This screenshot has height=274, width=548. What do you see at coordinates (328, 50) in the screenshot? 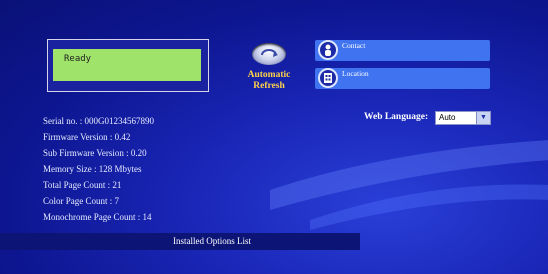
I see `contact-person-icon` at bounding box center [328, 50].